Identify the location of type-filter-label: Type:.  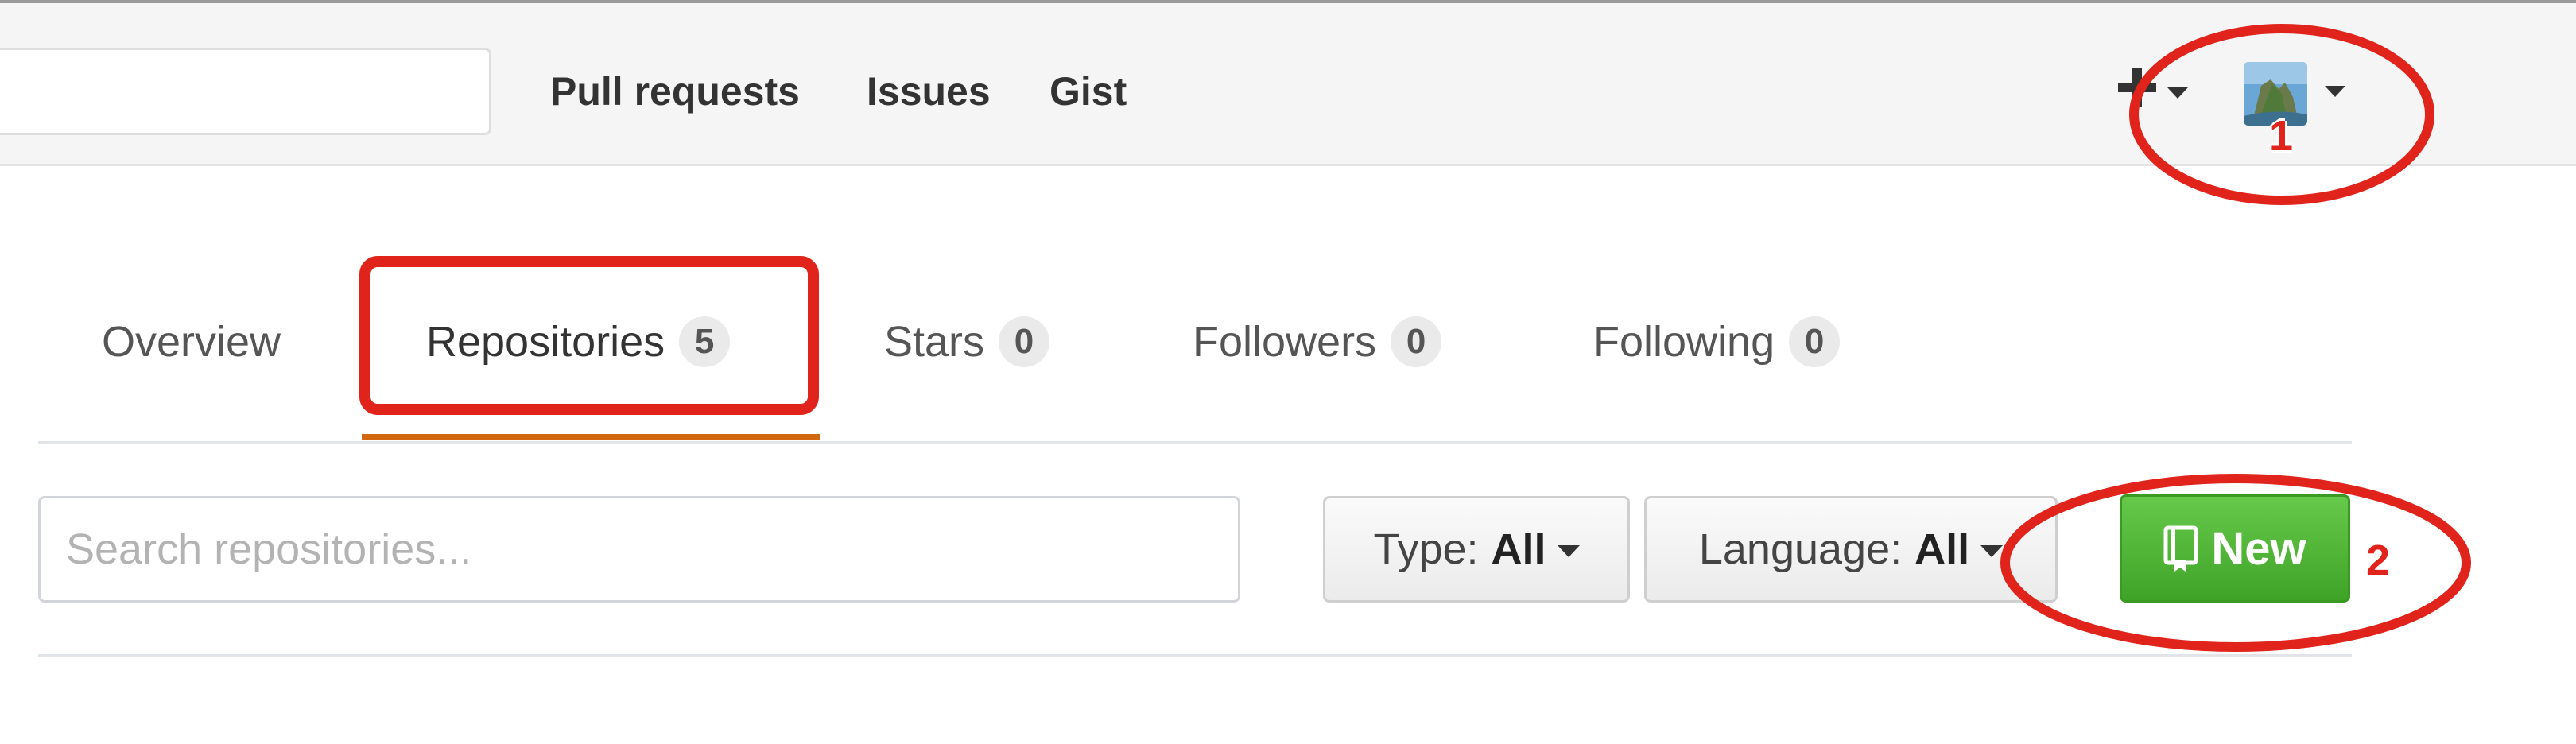
(1426, 549).